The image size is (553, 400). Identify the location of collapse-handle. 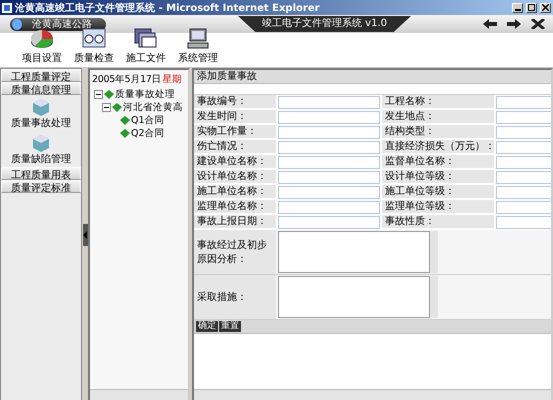
(85, 235).